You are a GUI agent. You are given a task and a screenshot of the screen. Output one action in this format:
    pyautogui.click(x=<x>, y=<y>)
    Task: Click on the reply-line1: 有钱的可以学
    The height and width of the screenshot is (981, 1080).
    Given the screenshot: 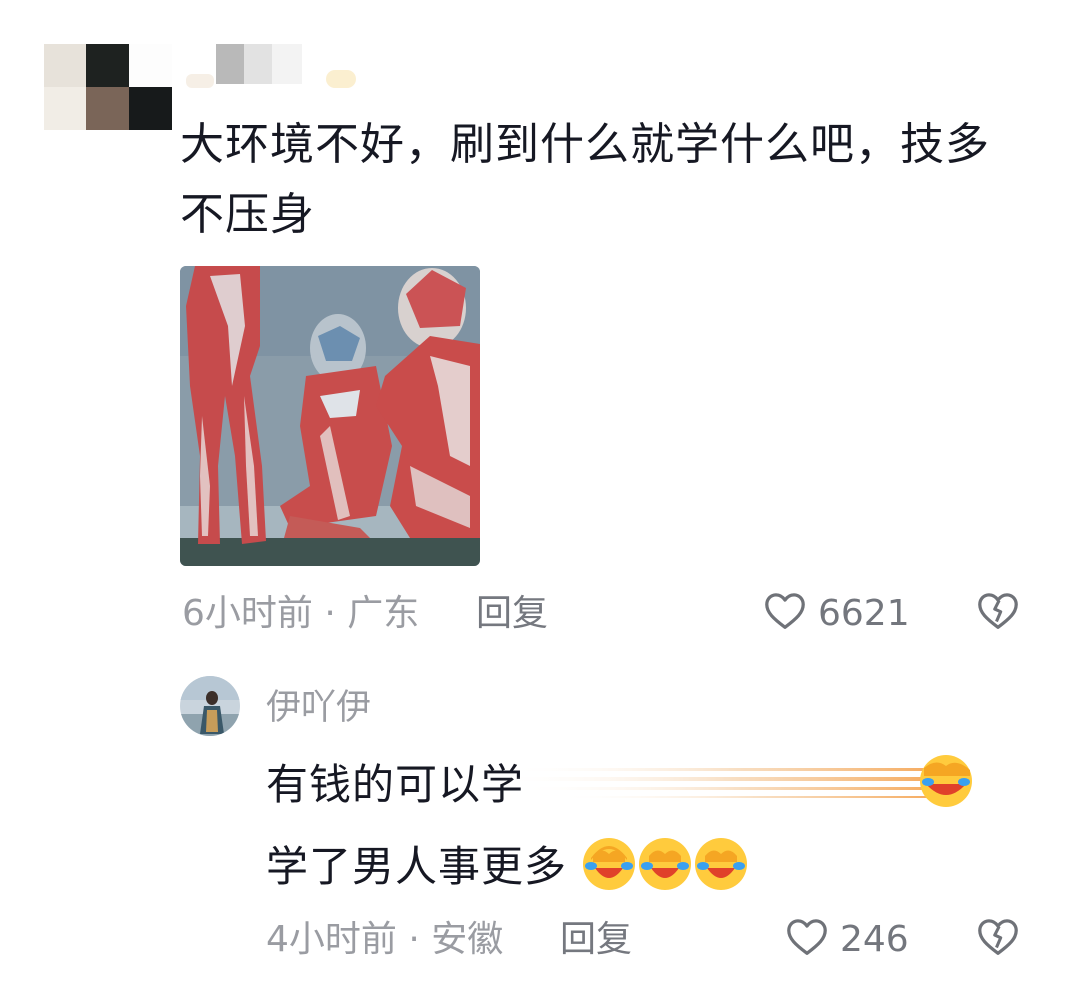 What is the action you would take?
    pyautogui.click(x=395, y=785)
    